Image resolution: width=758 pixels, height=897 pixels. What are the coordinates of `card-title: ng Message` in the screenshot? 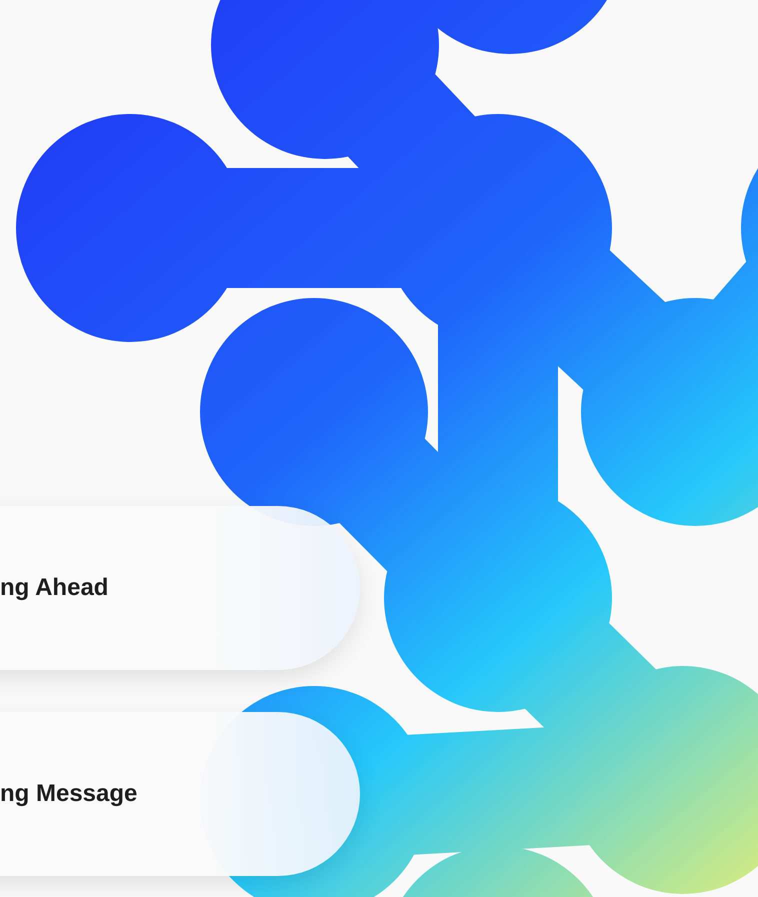 It's located at (69, 794).